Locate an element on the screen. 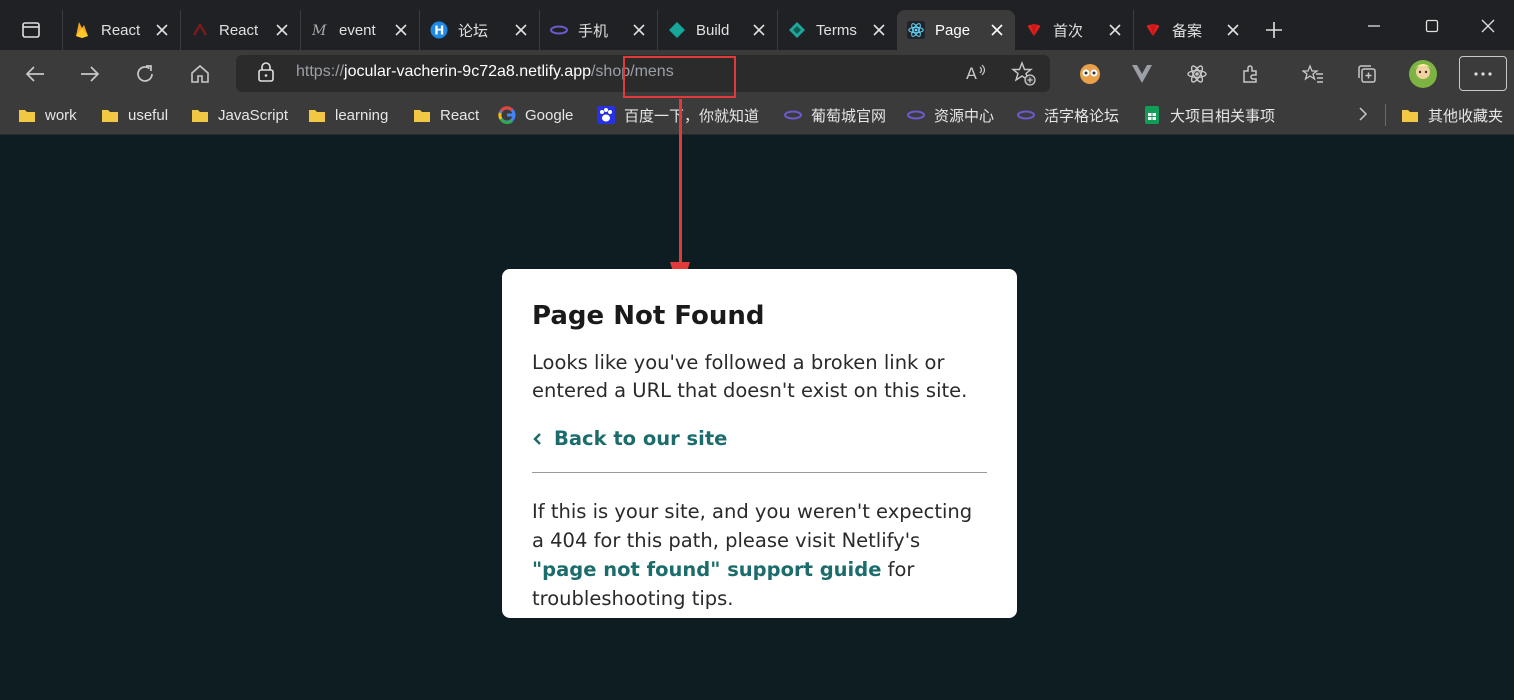  tab-actions-icon is located at coordinates (31, 30).